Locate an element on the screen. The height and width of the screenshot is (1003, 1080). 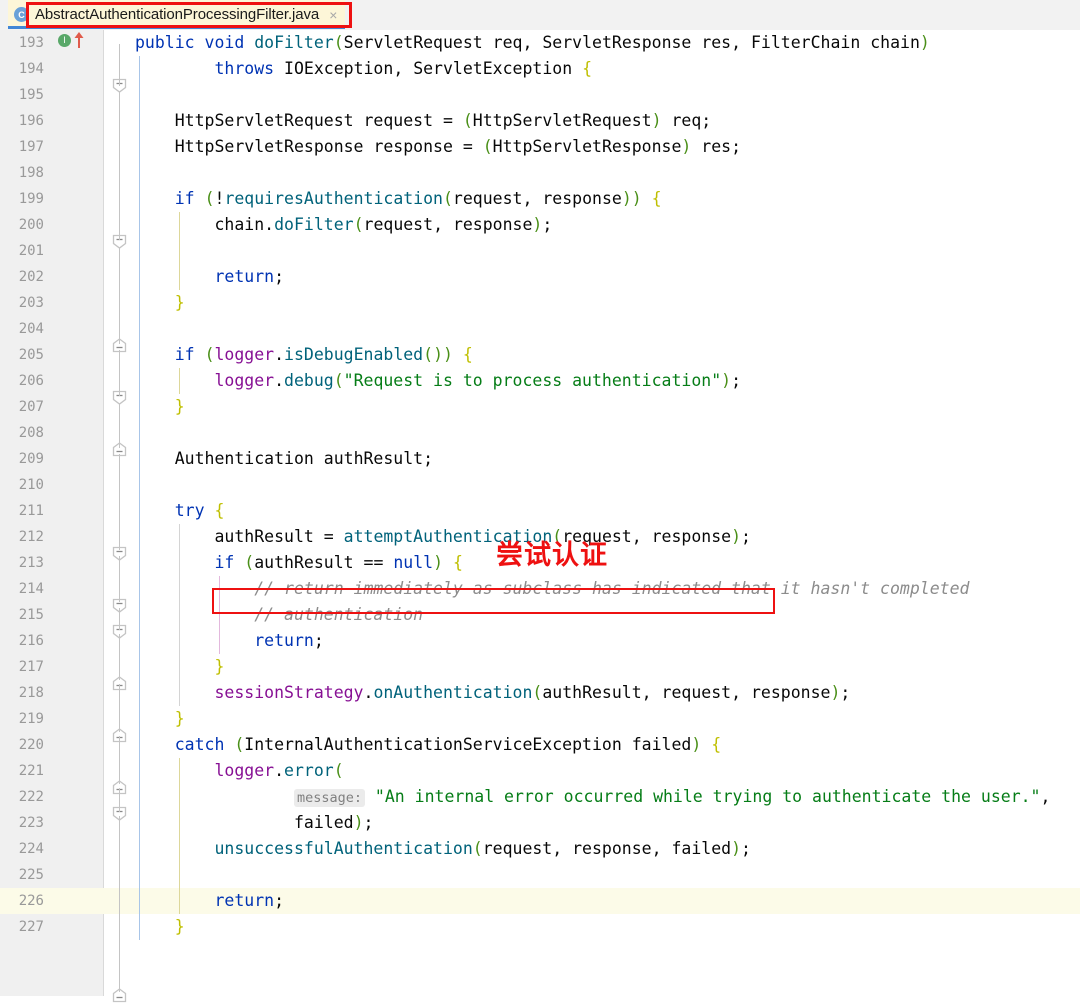
java-class-icon: C is located at coordinates (21, 14).